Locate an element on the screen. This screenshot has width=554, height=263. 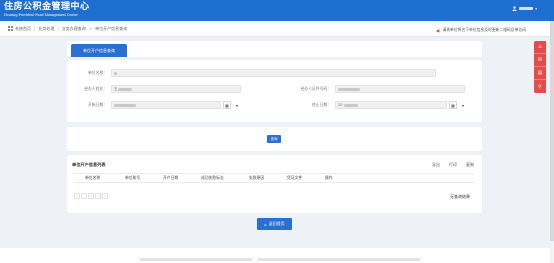
table-header: 单位名称 单位账号 开户日期 成功失败标志 失败原因 凭证文件 操作 is located at coordinates (274, 178).